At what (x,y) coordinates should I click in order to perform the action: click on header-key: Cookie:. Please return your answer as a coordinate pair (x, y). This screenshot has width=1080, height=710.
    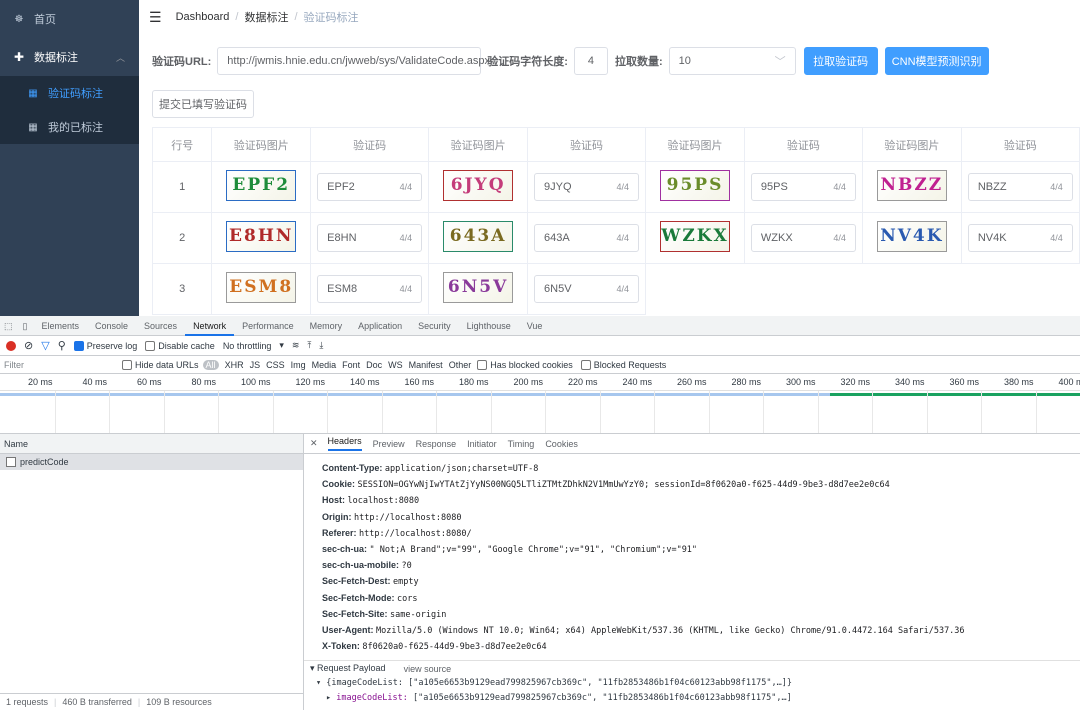
    Looking at the image, I should click on (339, 484).